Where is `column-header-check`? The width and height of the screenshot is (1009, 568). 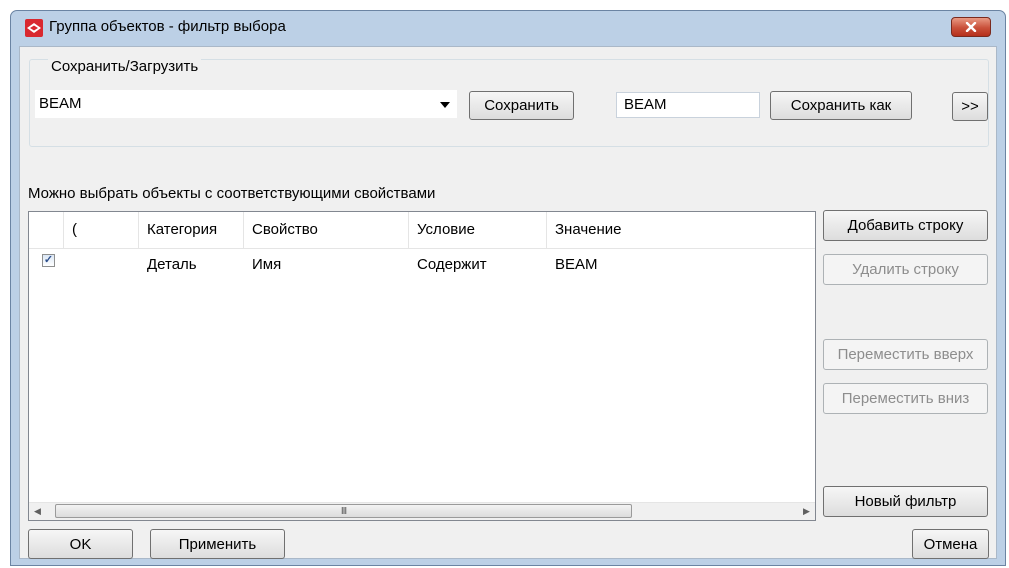
column-header-check is located at coordinates (46, 230).